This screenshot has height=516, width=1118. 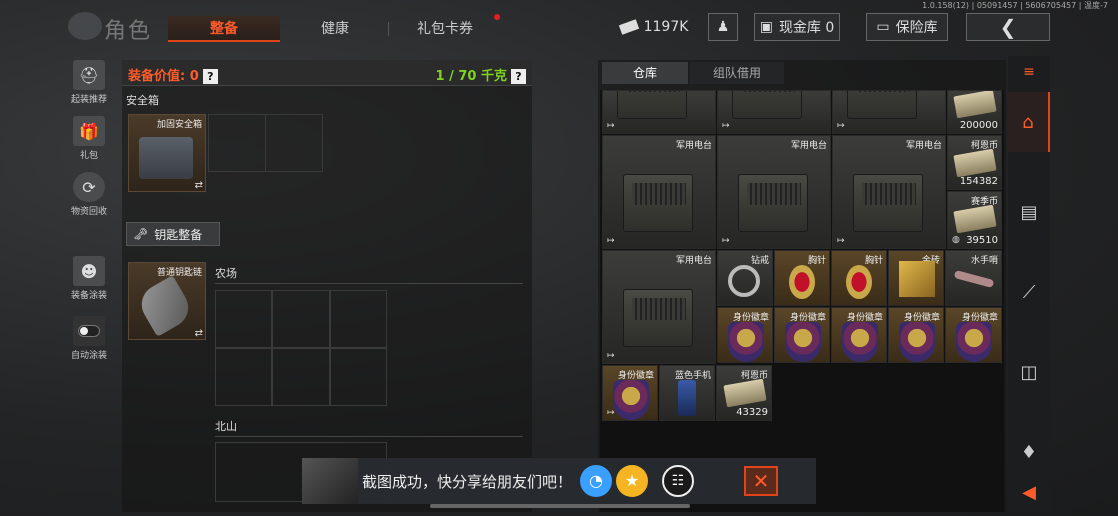 I want to click on radio-icon, so click(x=888, y=203).